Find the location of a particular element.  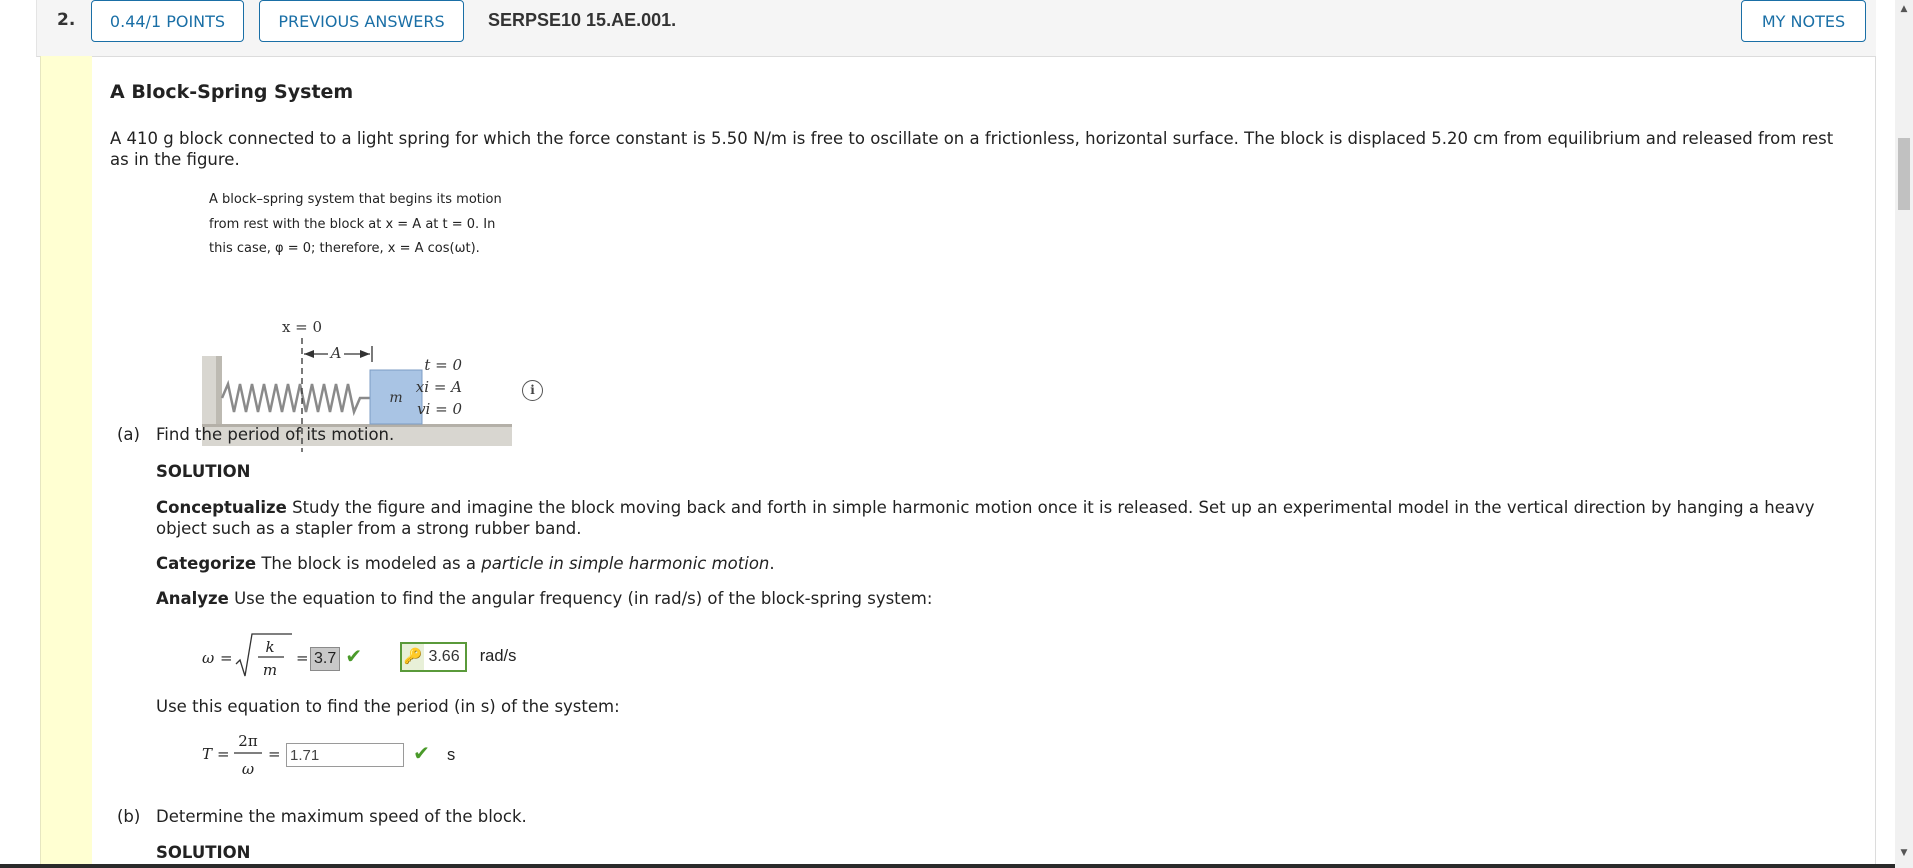

question-number: 2. is located at coordinates (66, 20).